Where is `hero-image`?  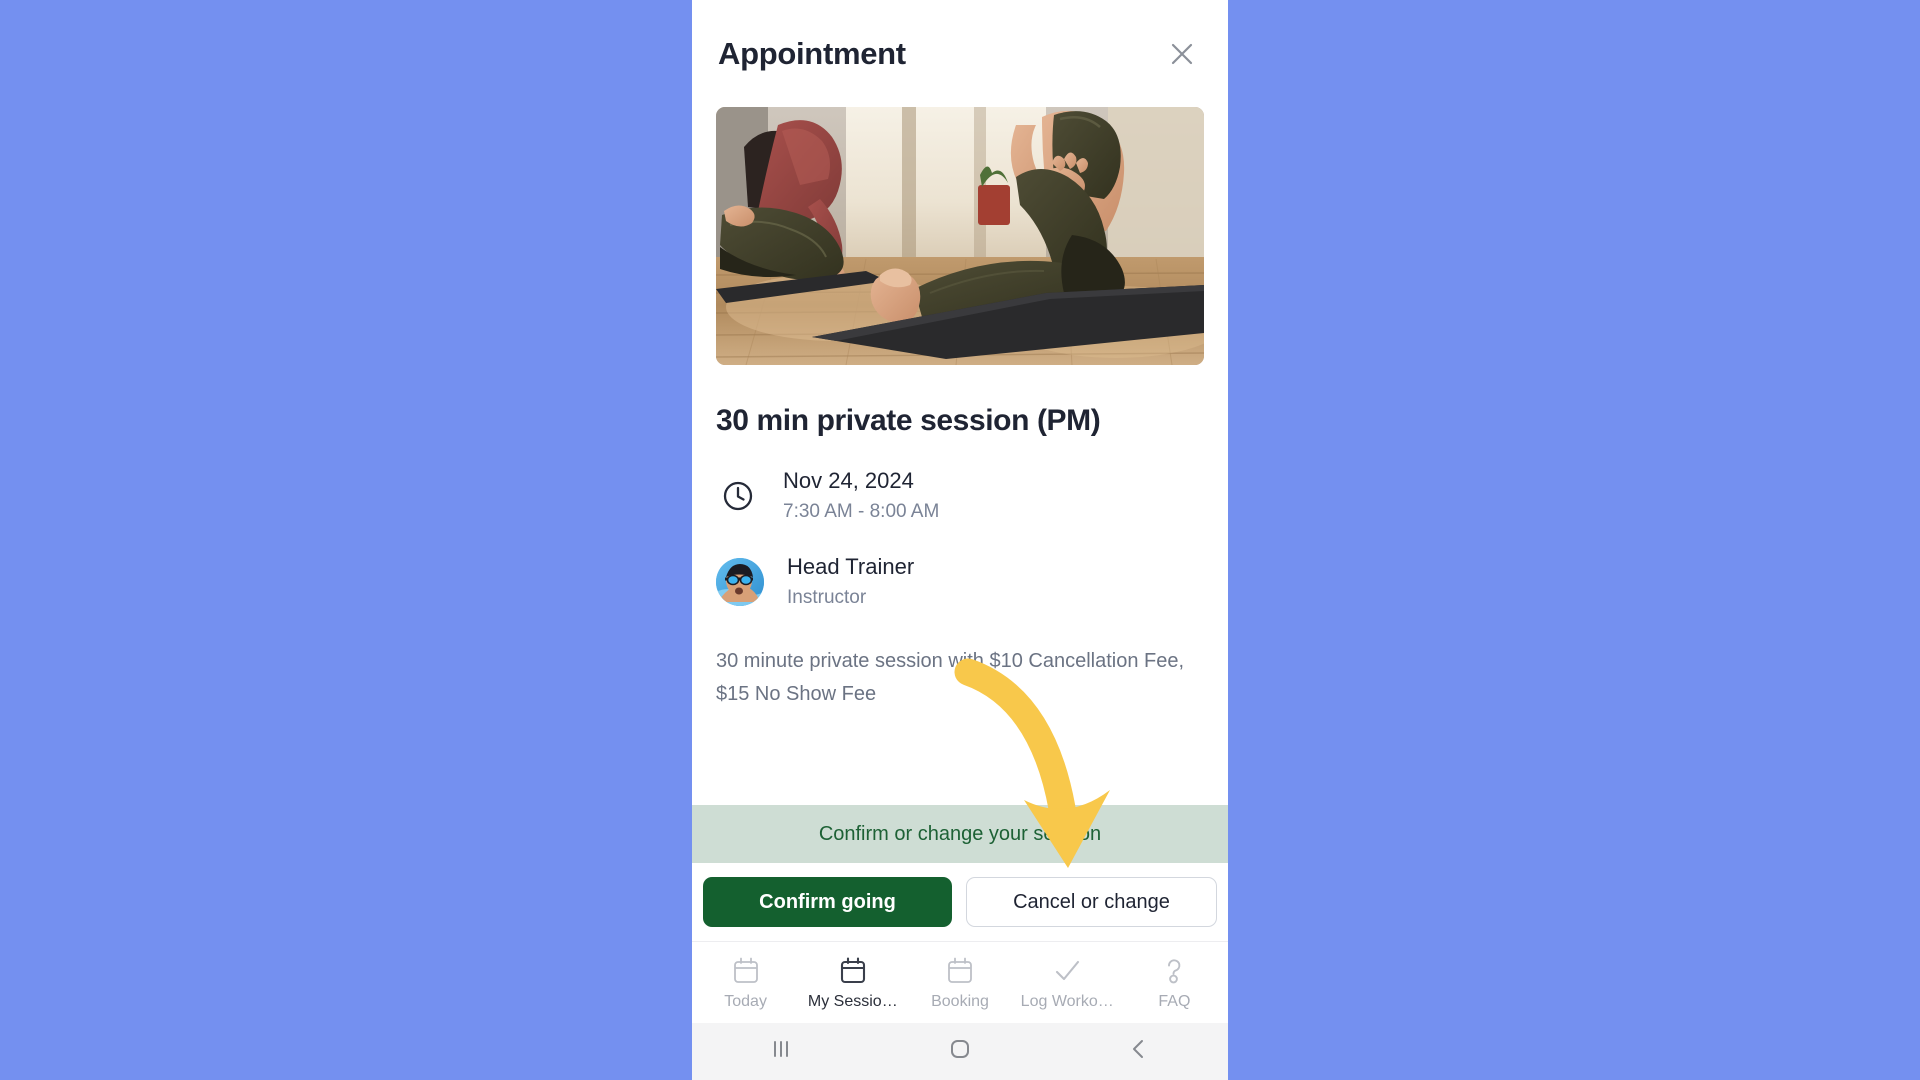 hero-image is located at coordinates (960, 236).